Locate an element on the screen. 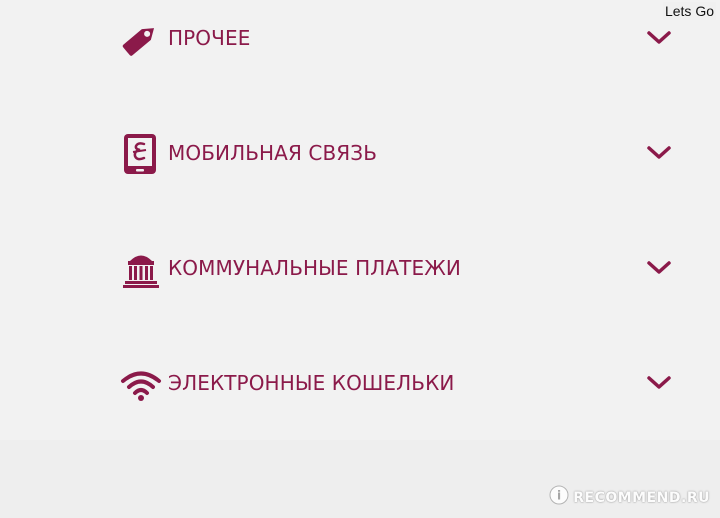 The height and width of the screenshot is (518, 720). tag-icon is located at coordinates (141, 39).